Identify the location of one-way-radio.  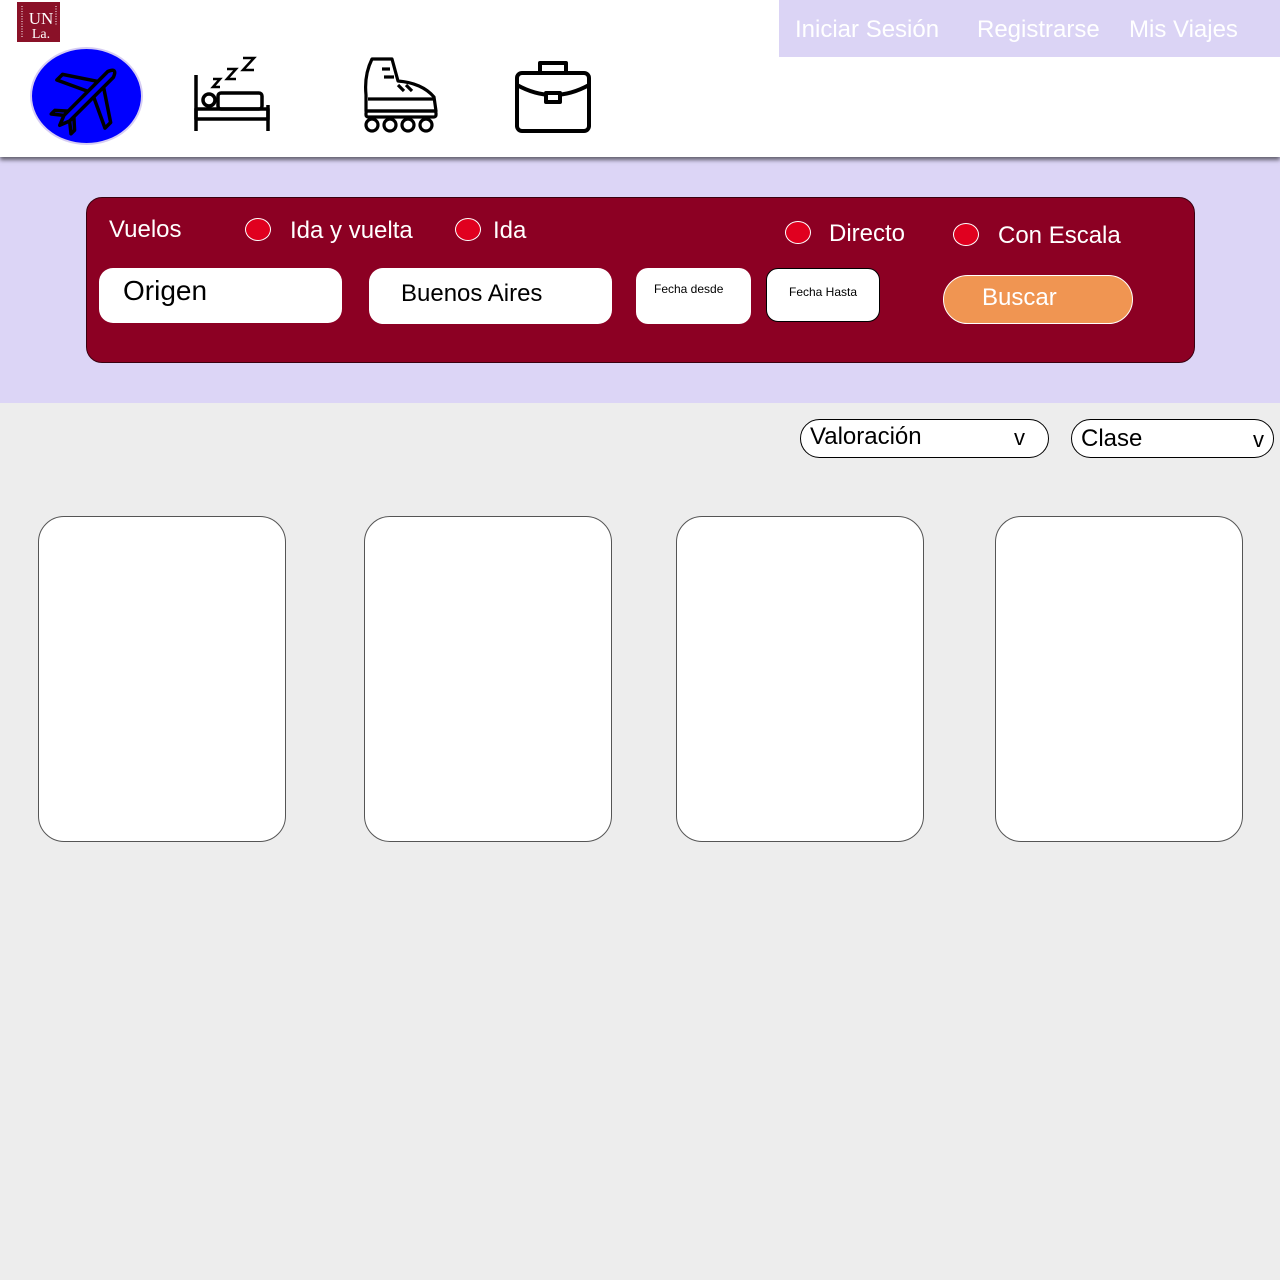
(468, 229).